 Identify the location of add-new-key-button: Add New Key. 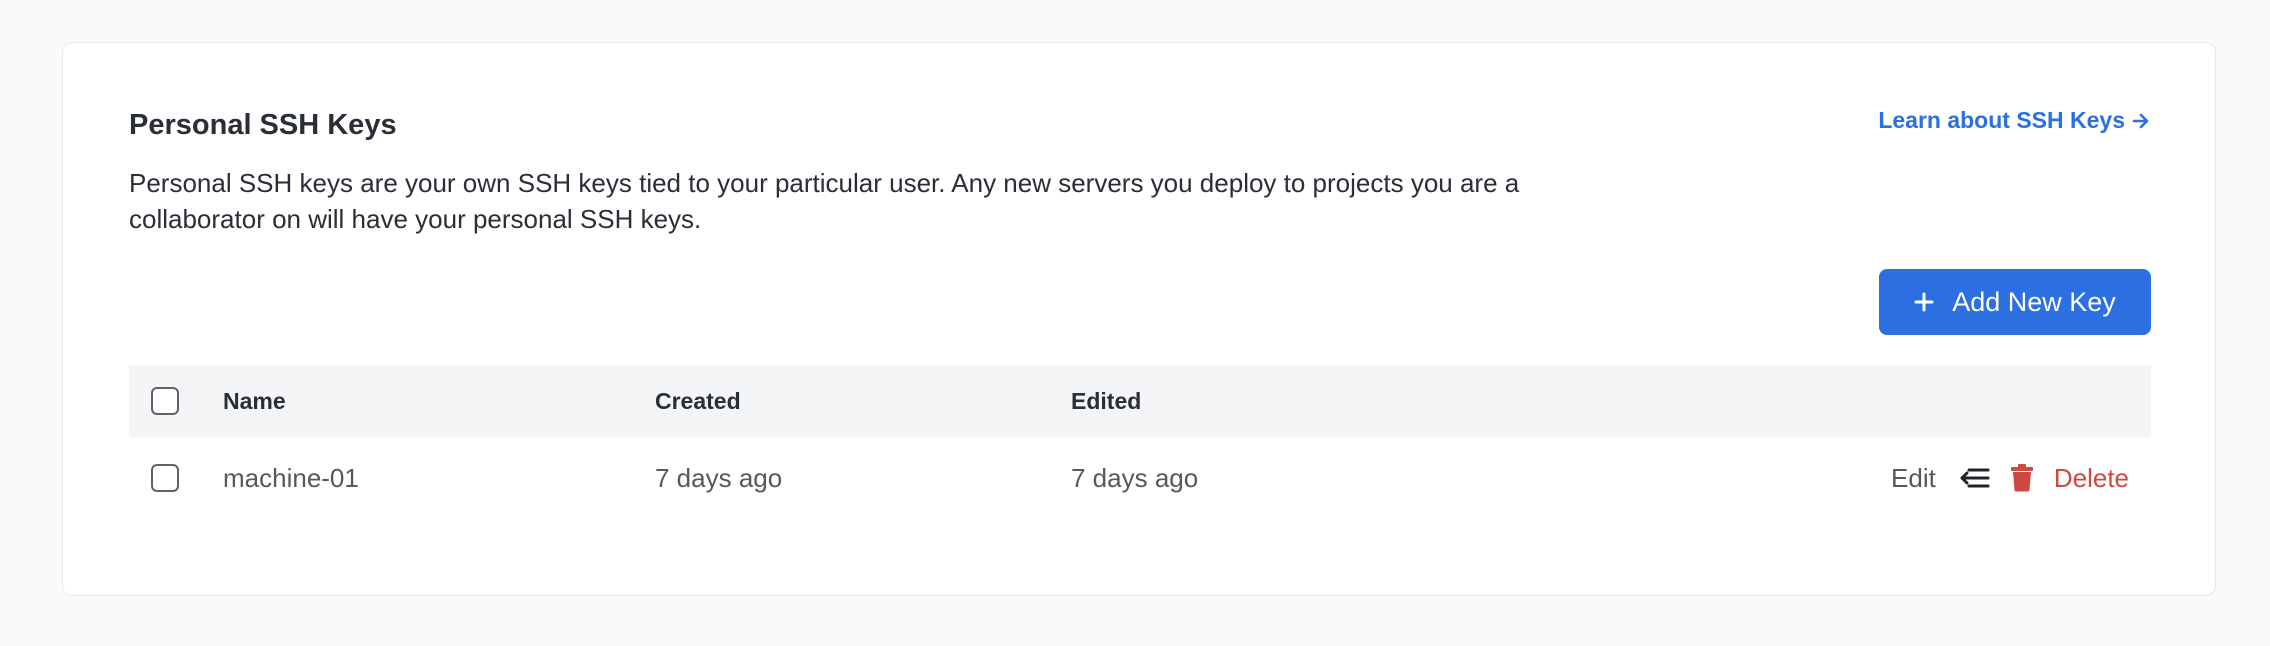
(2015, 302).